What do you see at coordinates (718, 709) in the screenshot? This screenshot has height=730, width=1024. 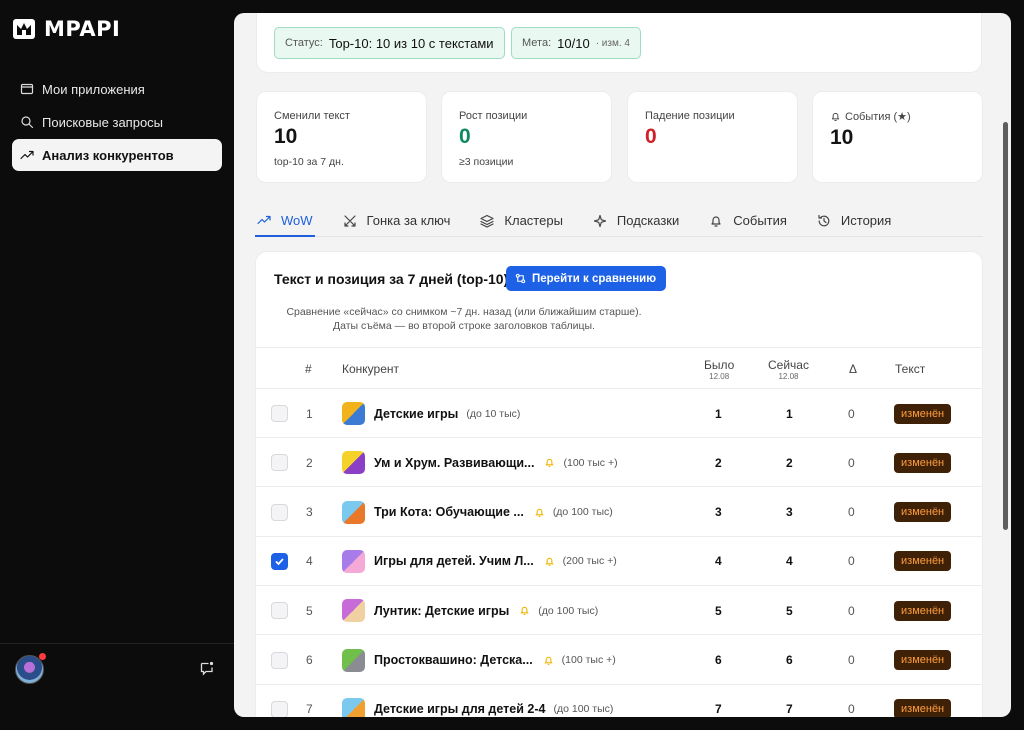 I see `was-position: 7` at bounding box center [718, 709].